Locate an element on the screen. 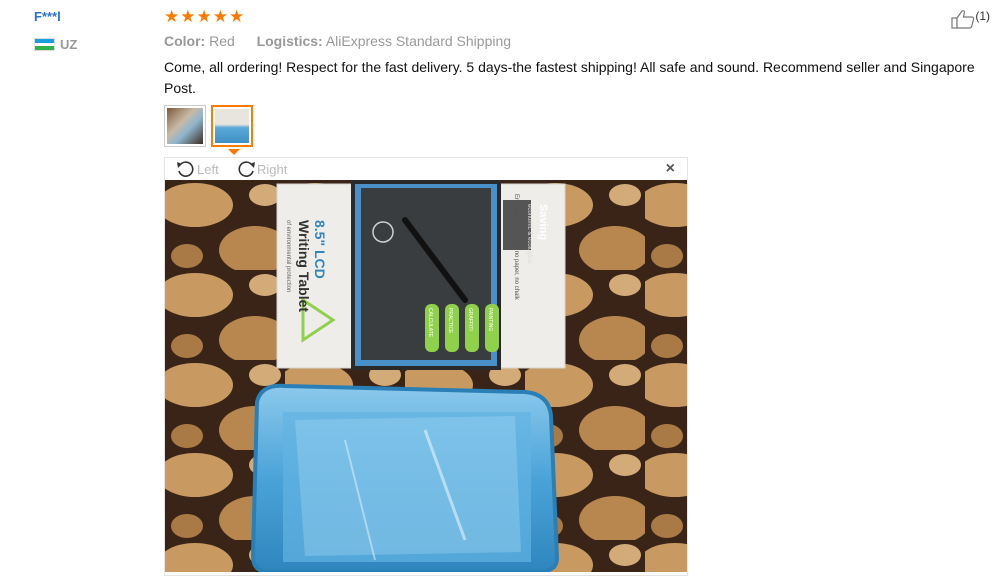 Image resolution: width=1000 pixels, height=582 pixels. logistics-value: AliExpress Standard Shipping is located at coordinates (418, 41).